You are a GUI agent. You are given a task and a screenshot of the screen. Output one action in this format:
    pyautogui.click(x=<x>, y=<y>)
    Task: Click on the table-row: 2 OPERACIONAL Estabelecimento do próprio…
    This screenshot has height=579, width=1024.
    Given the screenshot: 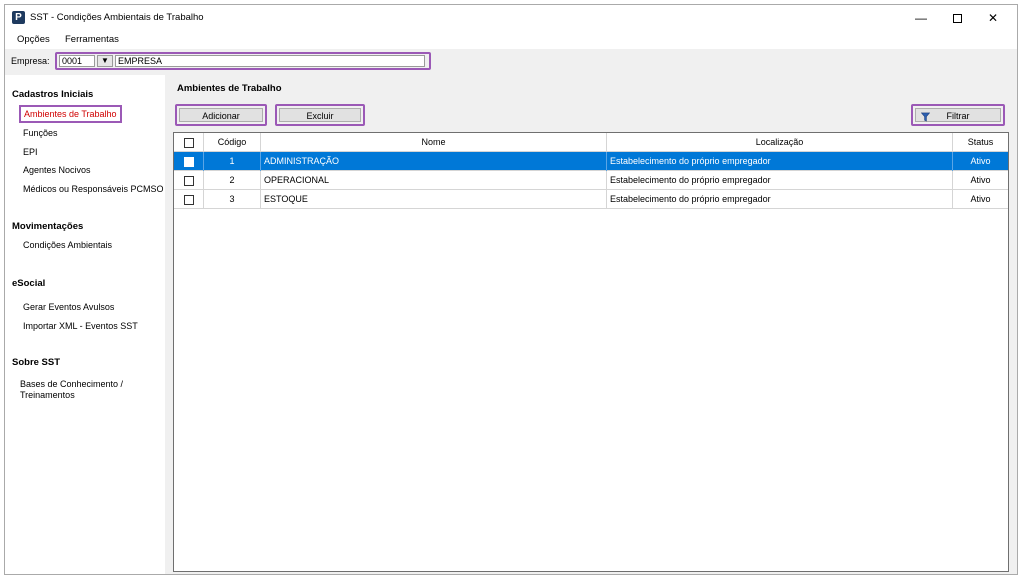 What is the action you would take?
    pyautogui.click(x=591, y=180)
    